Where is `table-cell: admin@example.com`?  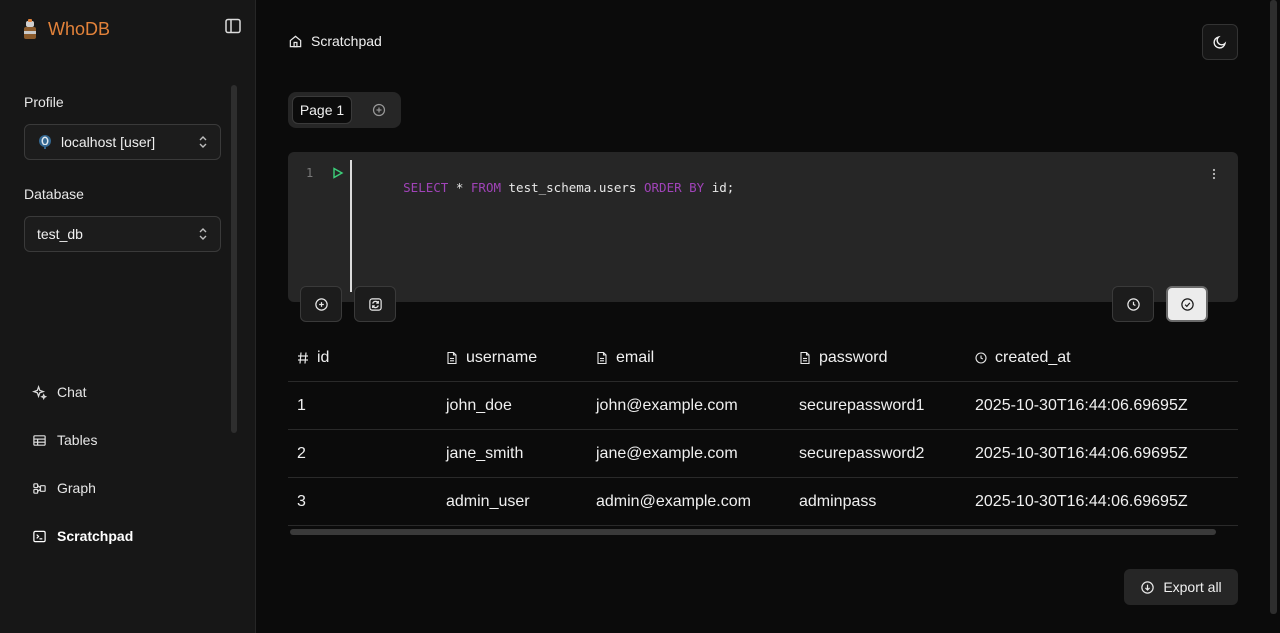
table-cell: admin@example.com is located at coordinates (673, 502).